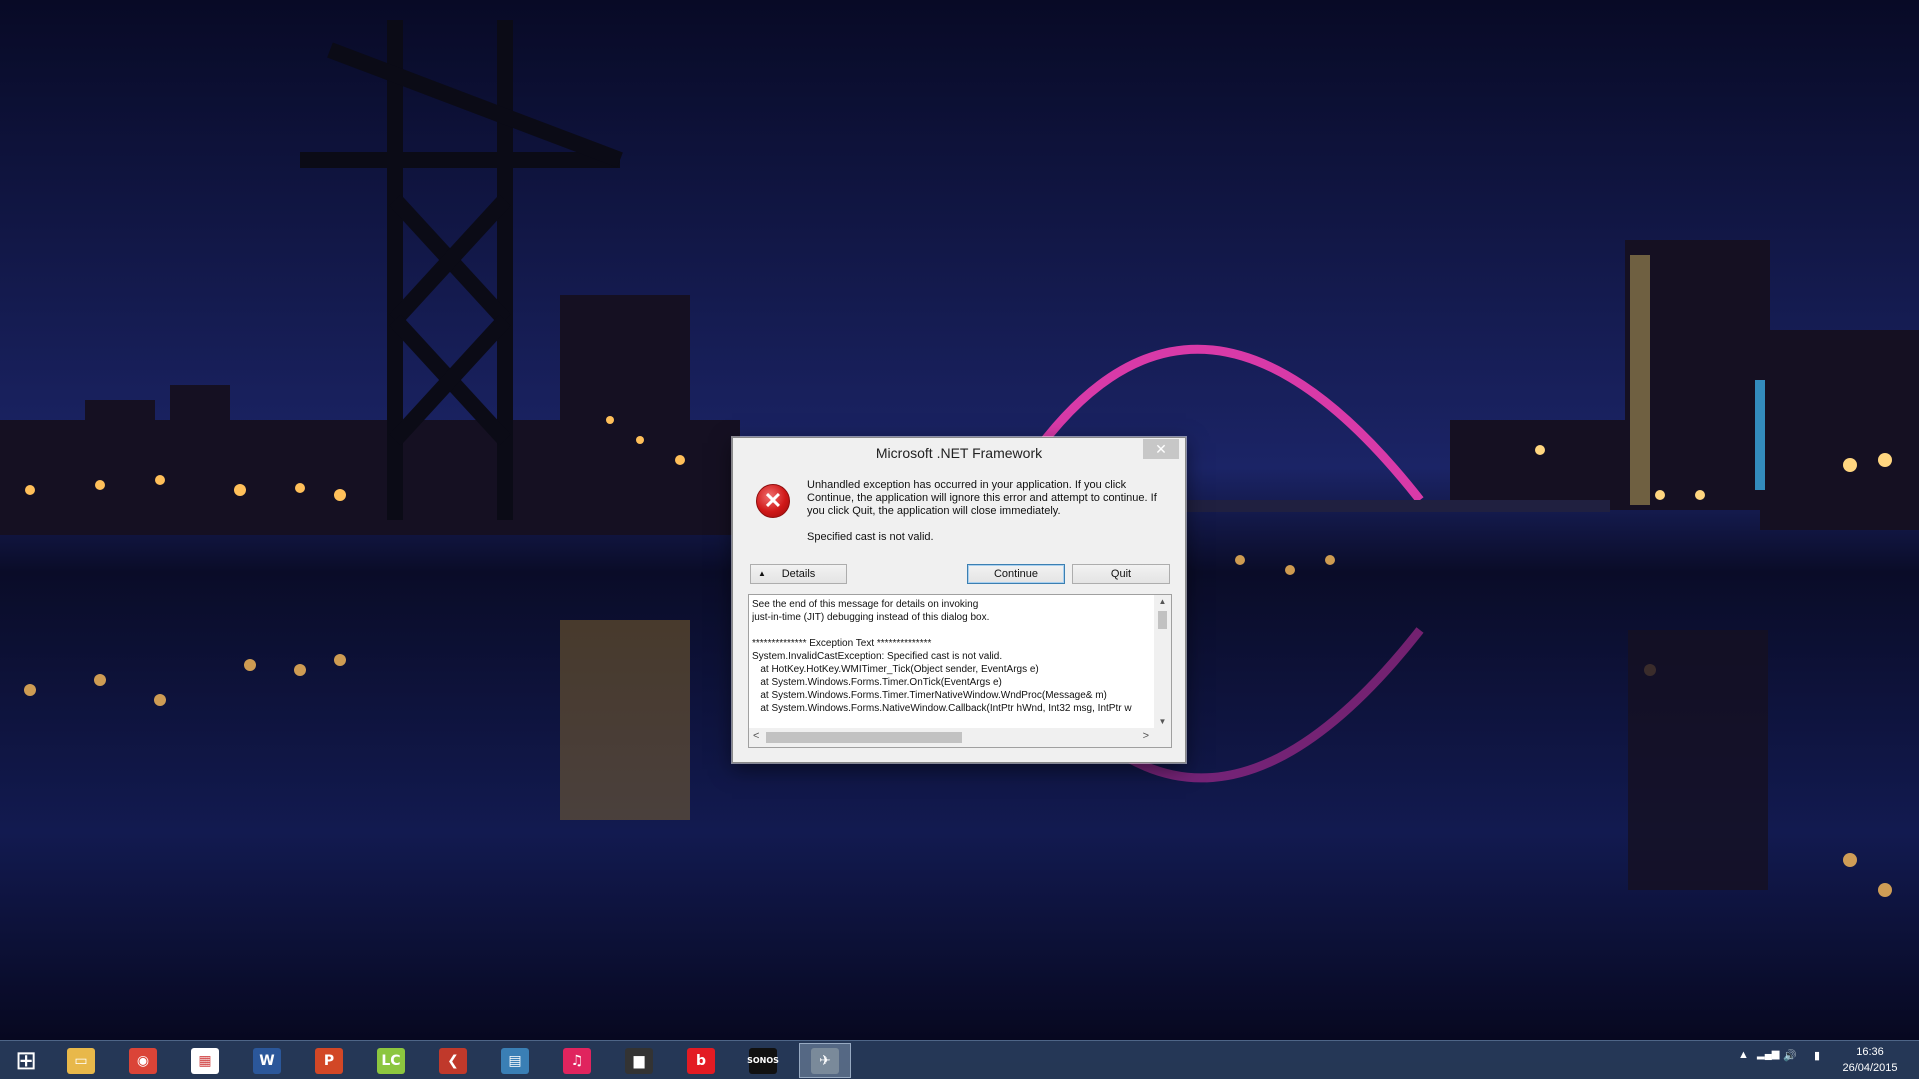  I want to click on chrome-icon: ◉, so click(143, 1060).